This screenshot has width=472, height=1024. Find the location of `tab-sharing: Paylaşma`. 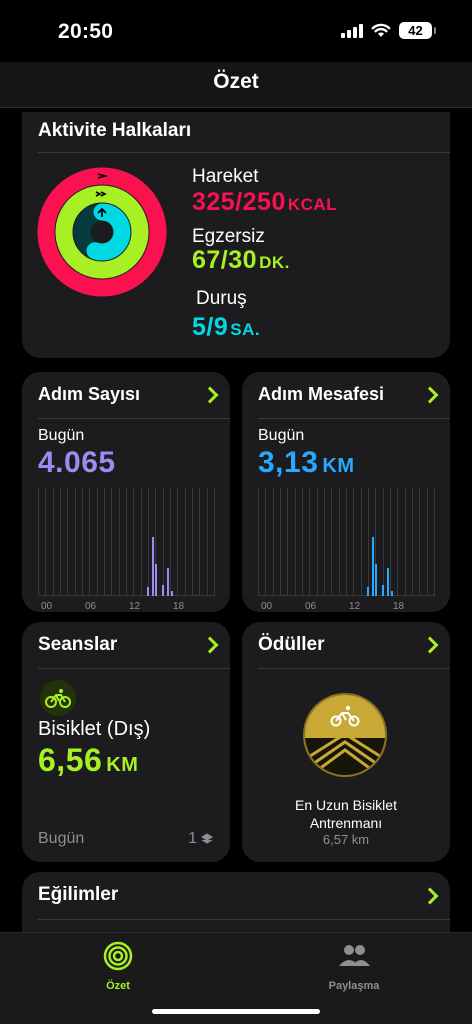

tab-sharing: Paylaşma is located at coordinates (354, 966).